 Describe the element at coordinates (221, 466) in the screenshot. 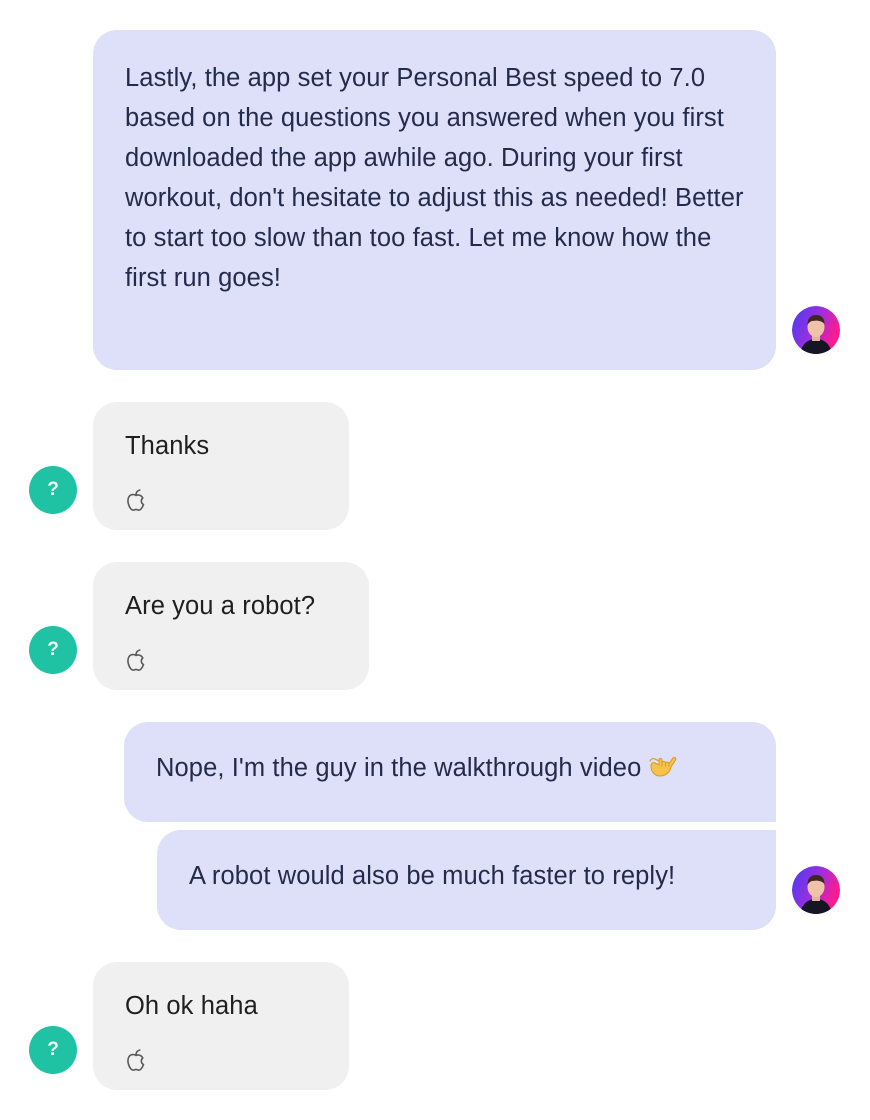

I see `message-bubble-user: Thanks` at that location.